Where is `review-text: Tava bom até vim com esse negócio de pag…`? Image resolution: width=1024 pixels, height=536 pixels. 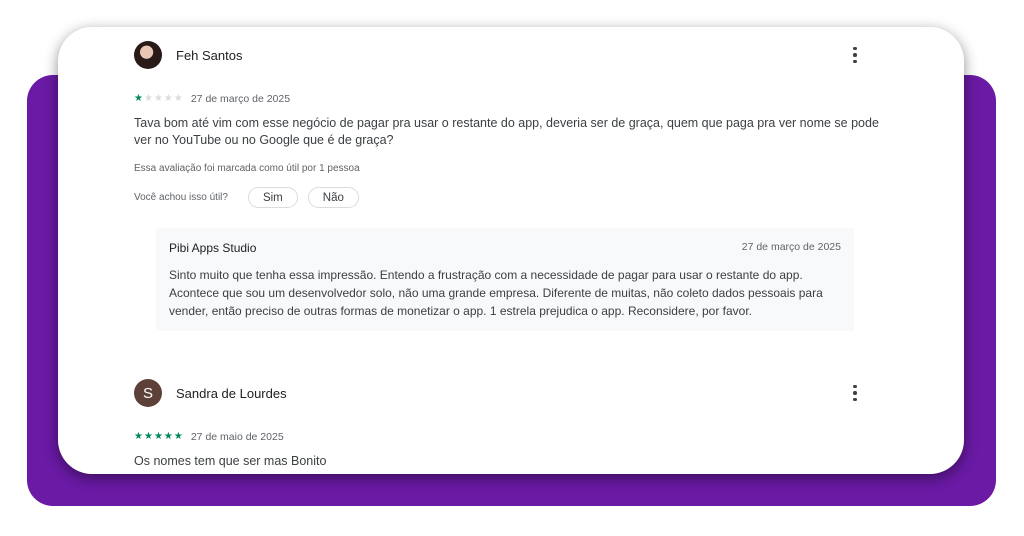 review-text: Tava bom até vim com esse negócio de pag… is located at coordinates (506, 131).